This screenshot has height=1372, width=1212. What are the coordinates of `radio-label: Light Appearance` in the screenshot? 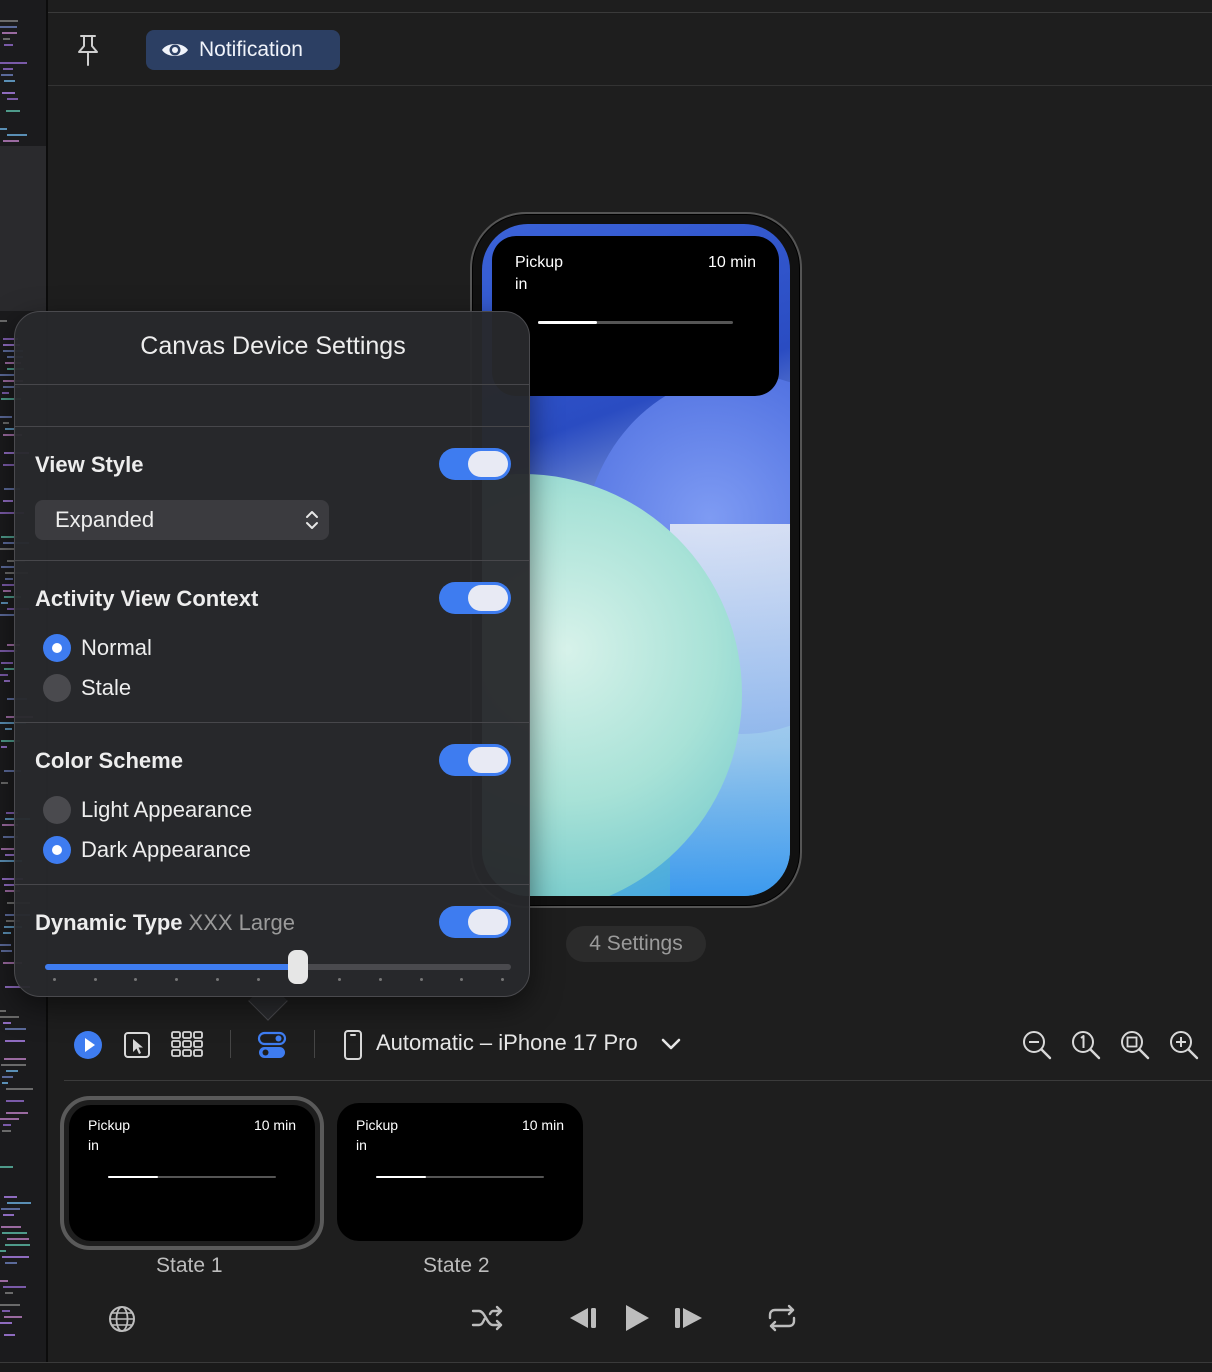 It's located at (167, 809).